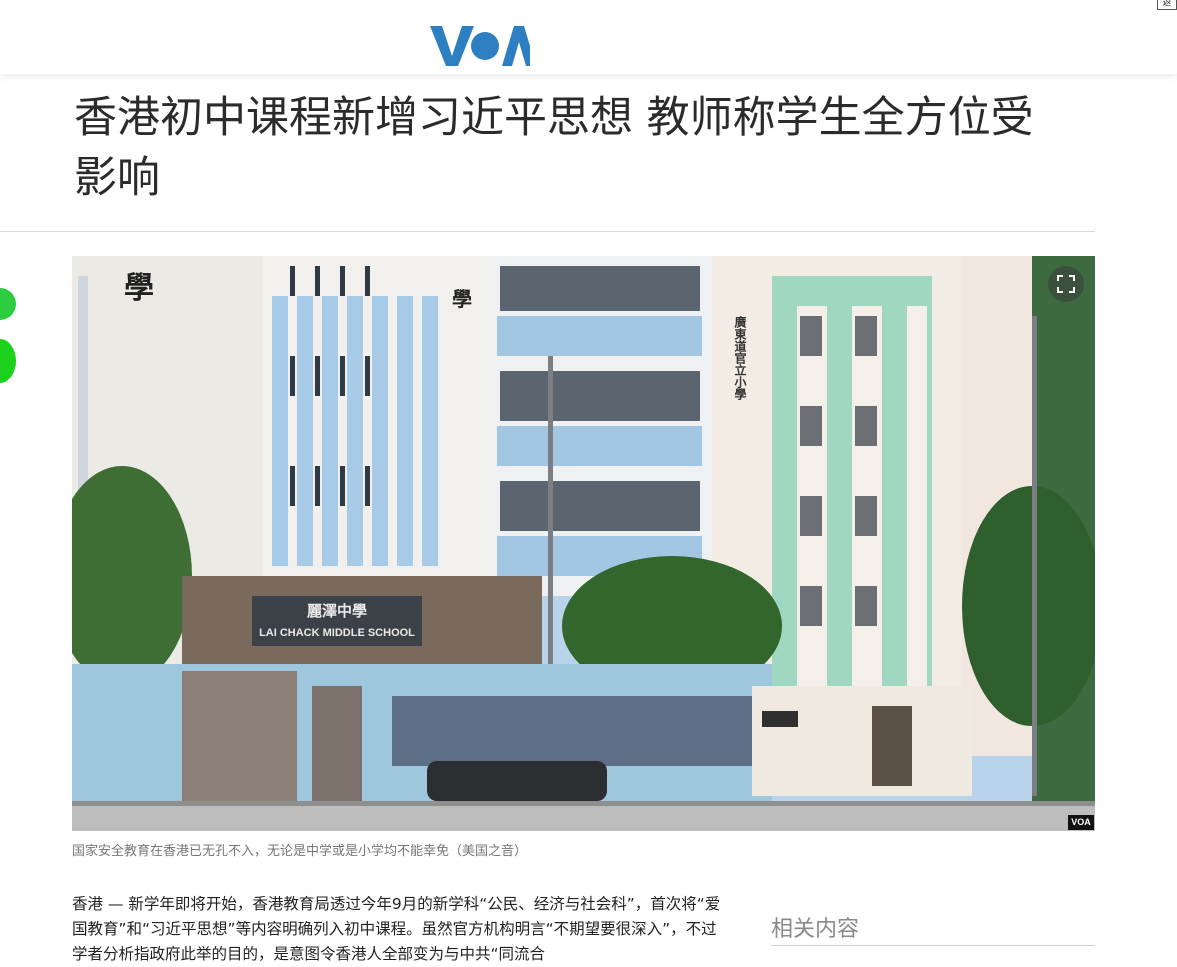  I want to click on corner-button: 返, so click(1167, 5).